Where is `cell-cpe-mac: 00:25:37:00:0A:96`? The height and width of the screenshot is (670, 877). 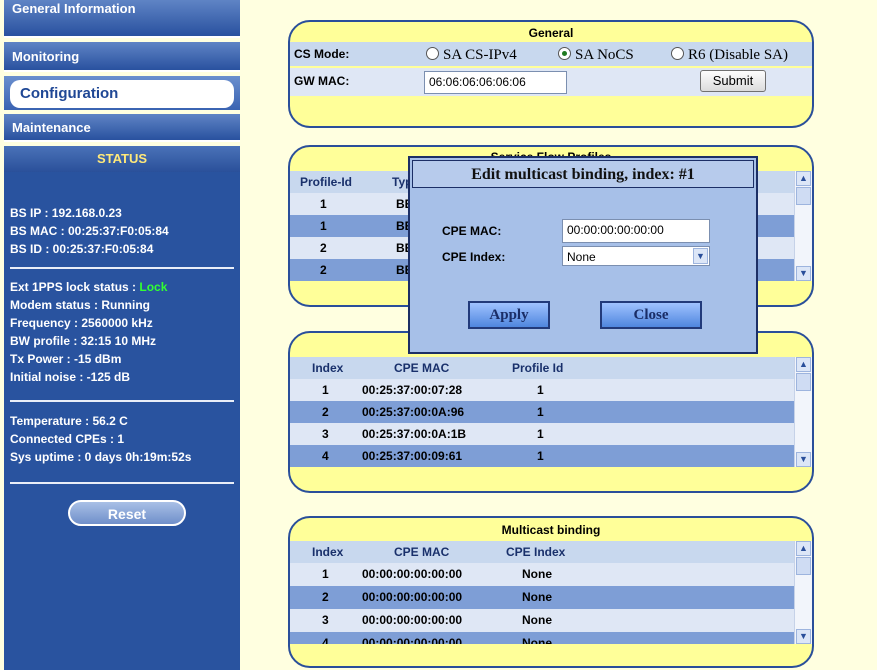
cell-cpe-mac: 00:25:37:00:0A:96 is located at coordinates (413, 412).